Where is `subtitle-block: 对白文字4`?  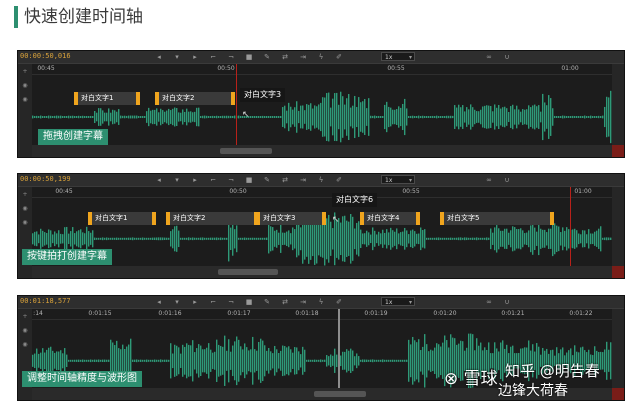 subtitle-block: 对白文字4 is located at coordinates (390, 218).